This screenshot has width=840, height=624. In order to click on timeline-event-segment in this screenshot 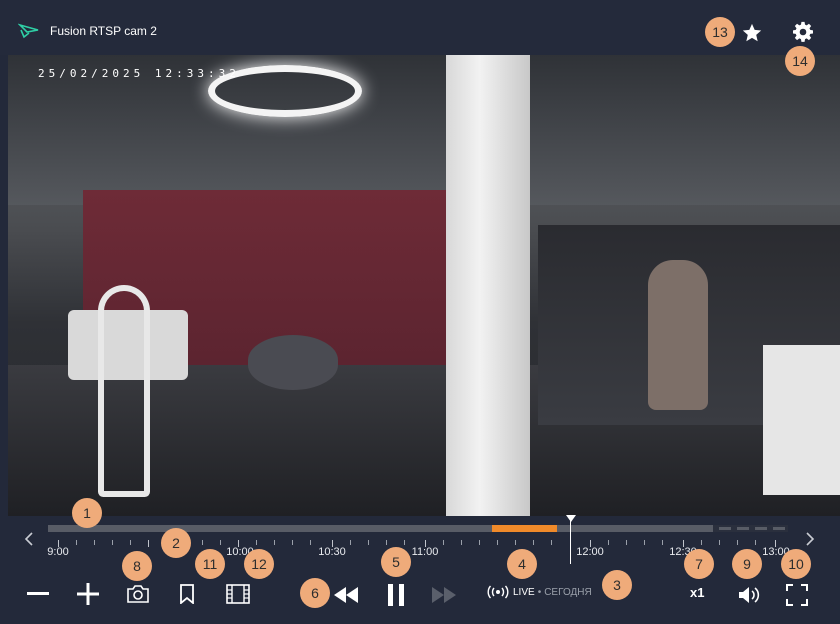, I will do `click(524, 528)`.